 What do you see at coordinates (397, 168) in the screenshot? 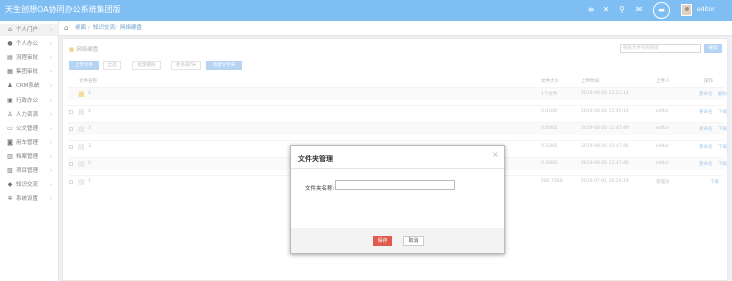
I see `modal-divider` at bounding box center [397, 168].